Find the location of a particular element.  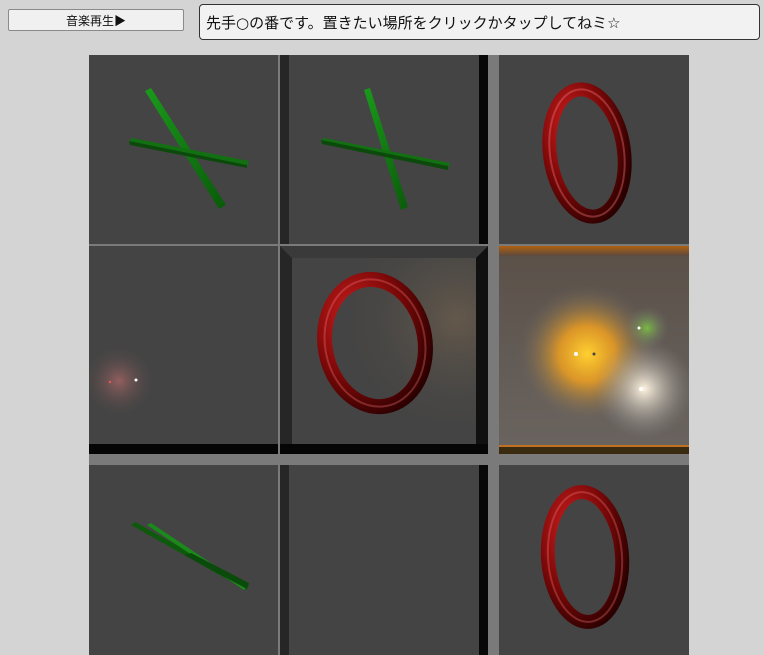

status-message: 先手○の番です。置きたい場所をクリックかタップしてねミ☆ is located at coordinates (479, 22).